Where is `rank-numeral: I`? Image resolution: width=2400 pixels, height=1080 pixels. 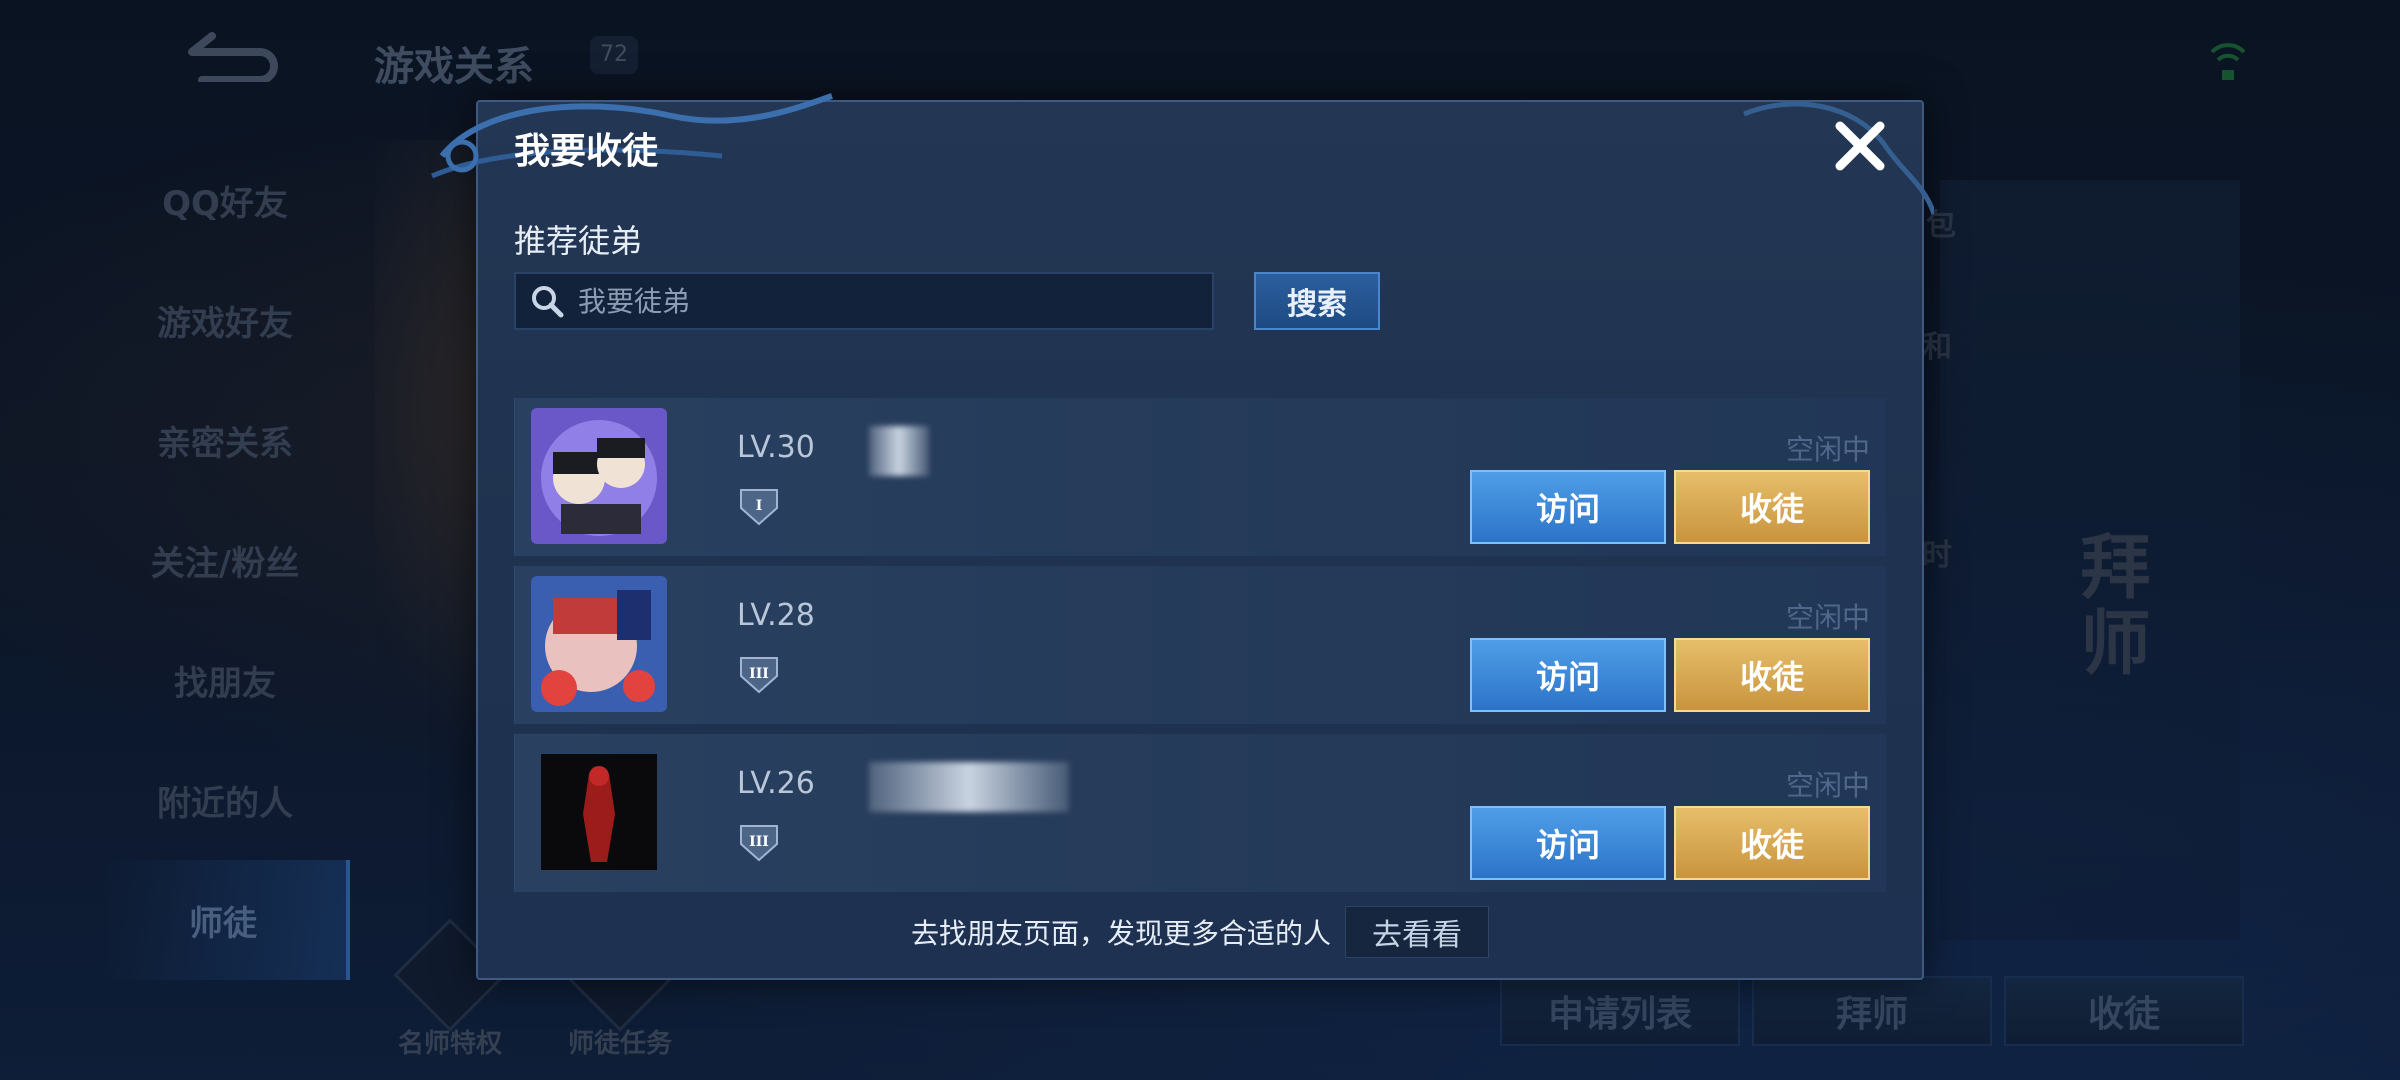 rank-numeral: I is located at coordinates (759, 506).